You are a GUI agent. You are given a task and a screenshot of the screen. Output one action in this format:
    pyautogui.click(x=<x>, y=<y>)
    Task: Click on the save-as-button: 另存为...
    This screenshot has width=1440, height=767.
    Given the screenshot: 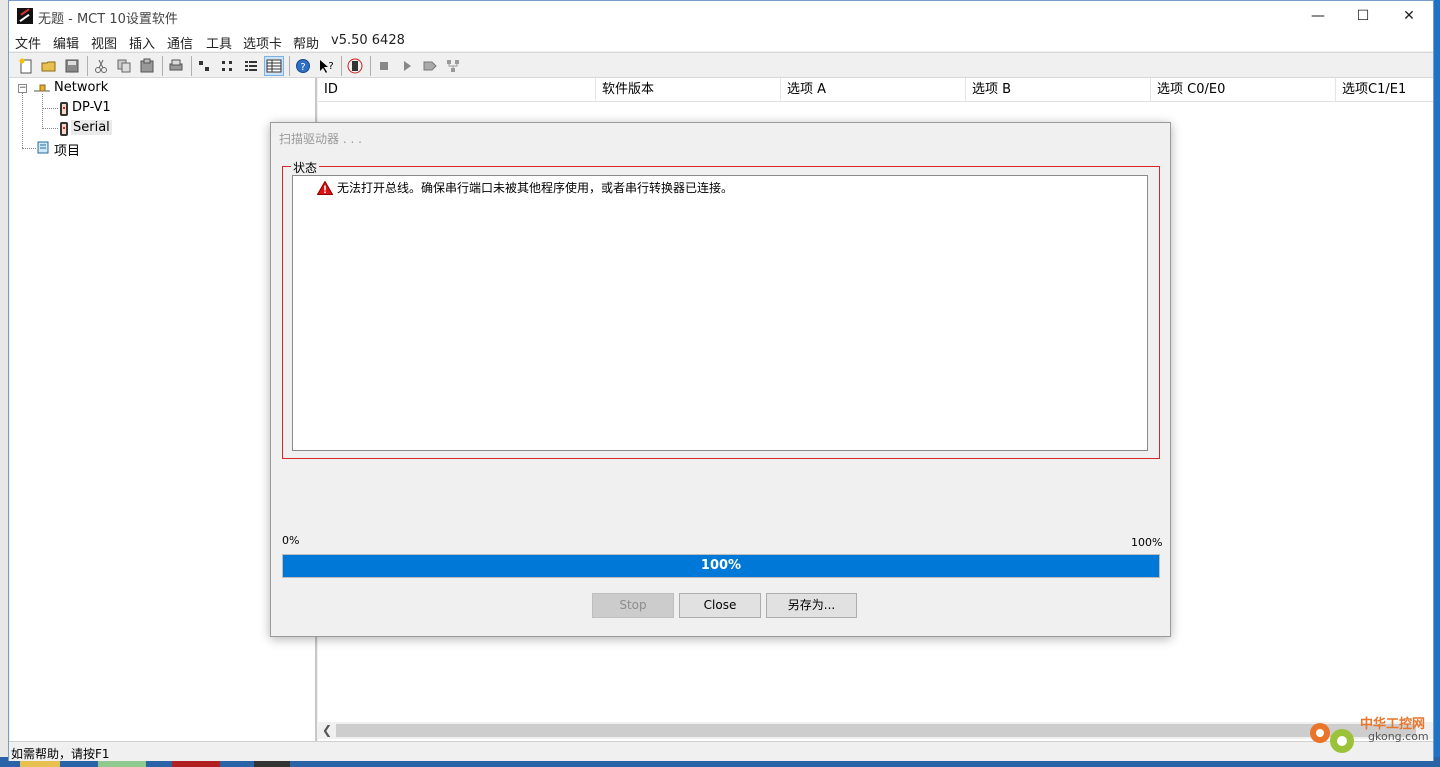 What is the action you would take?
    pyautogui.click(x=811, y=605)
    